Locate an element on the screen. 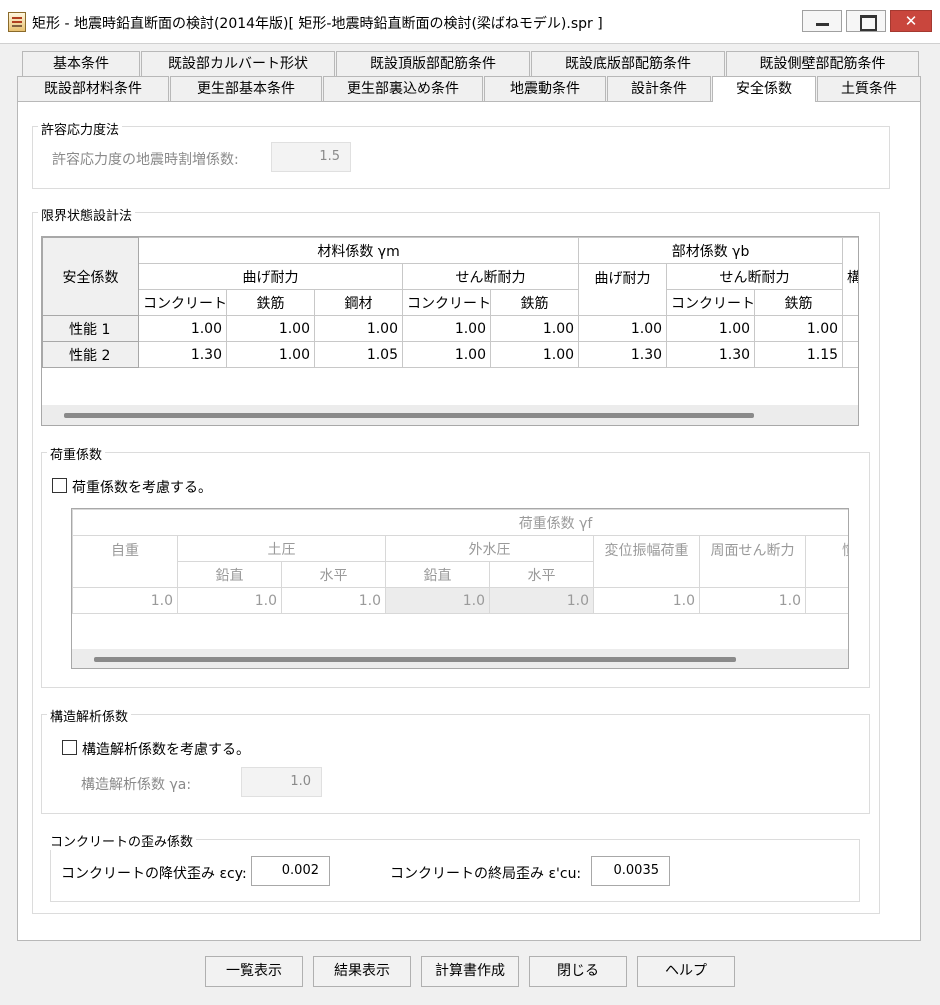  create-report-button: 計算書作成 is located at coordinates (470, 971).